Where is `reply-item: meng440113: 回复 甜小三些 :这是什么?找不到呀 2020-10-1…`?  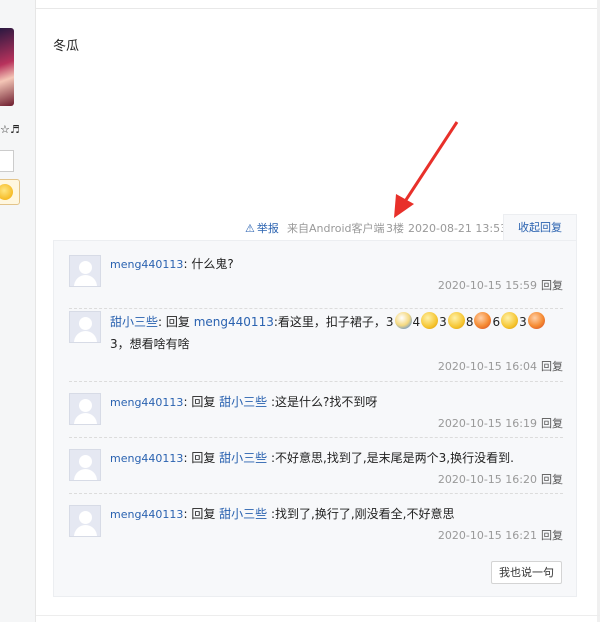
reply-item: meng440113: 回复 甜小三些 :这是什么?找不到呀 2020-10-1… is located at coordinates (316, 410).